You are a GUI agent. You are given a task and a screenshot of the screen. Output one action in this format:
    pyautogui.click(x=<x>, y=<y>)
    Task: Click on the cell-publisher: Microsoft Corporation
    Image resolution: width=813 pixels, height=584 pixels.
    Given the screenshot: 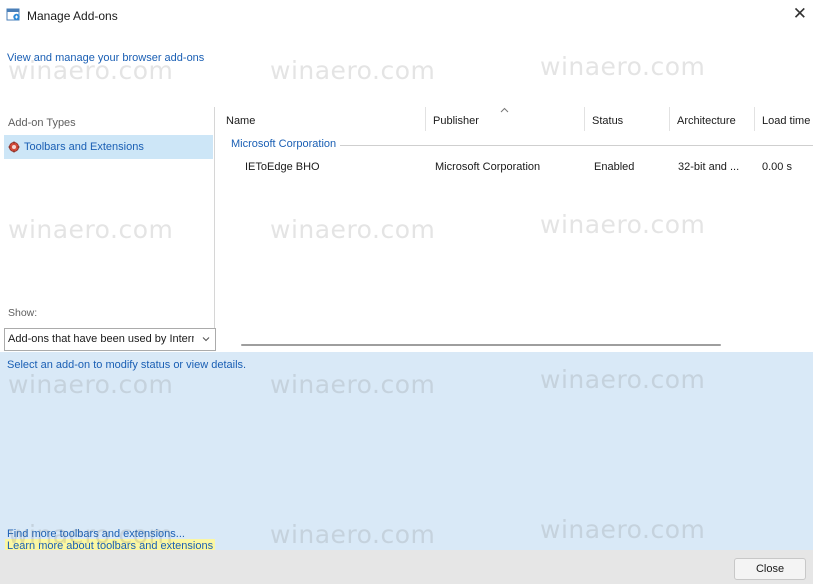 What is the action you would take?
    pyautogui.click(x=488, y=167)
    